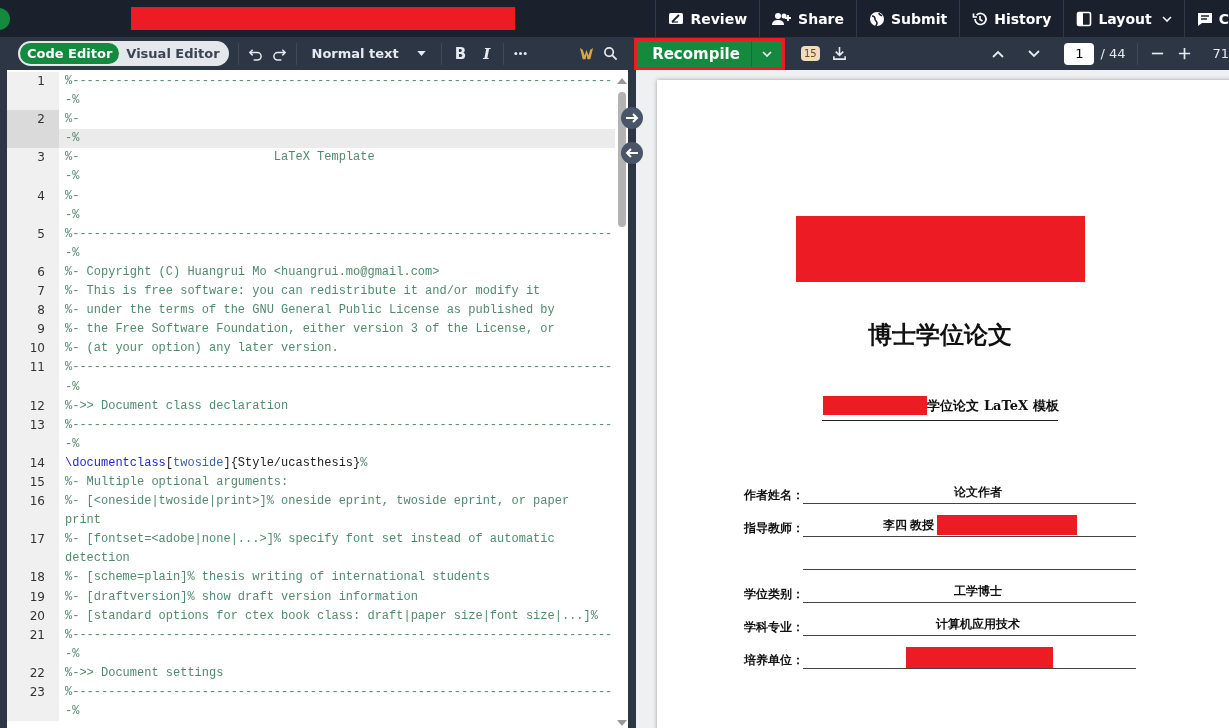 The image size is (1229, 728). What do you see at coordinates (676, 18) in the screenshot?
I see `review-icon` at bounding box center [676, 18].